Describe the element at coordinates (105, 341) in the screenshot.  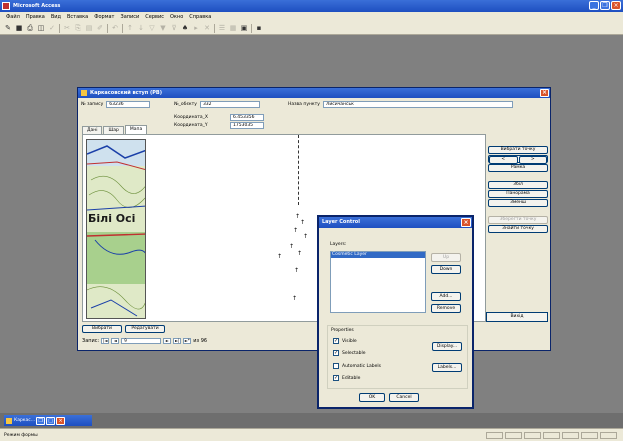
I see `first-record-button: |◄` at that location.